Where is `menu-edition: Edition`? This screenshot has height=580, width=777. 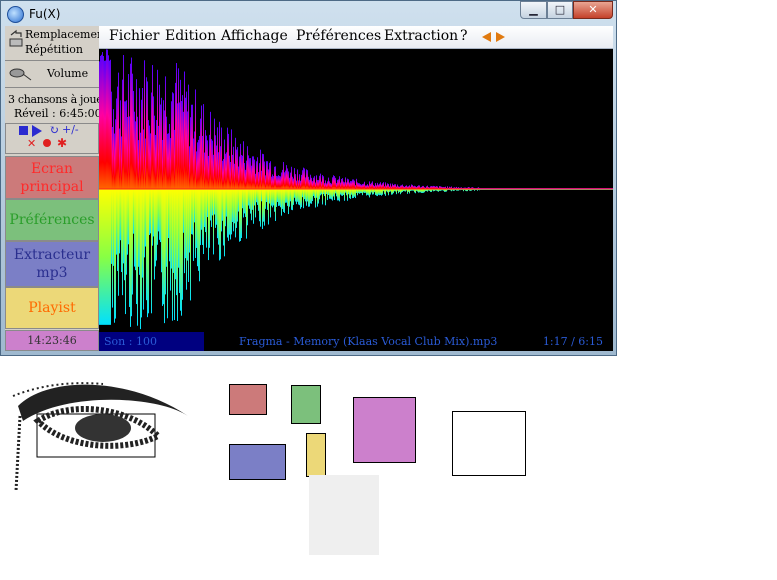 menu-edition: Edition is located at coordinates (190, 36).